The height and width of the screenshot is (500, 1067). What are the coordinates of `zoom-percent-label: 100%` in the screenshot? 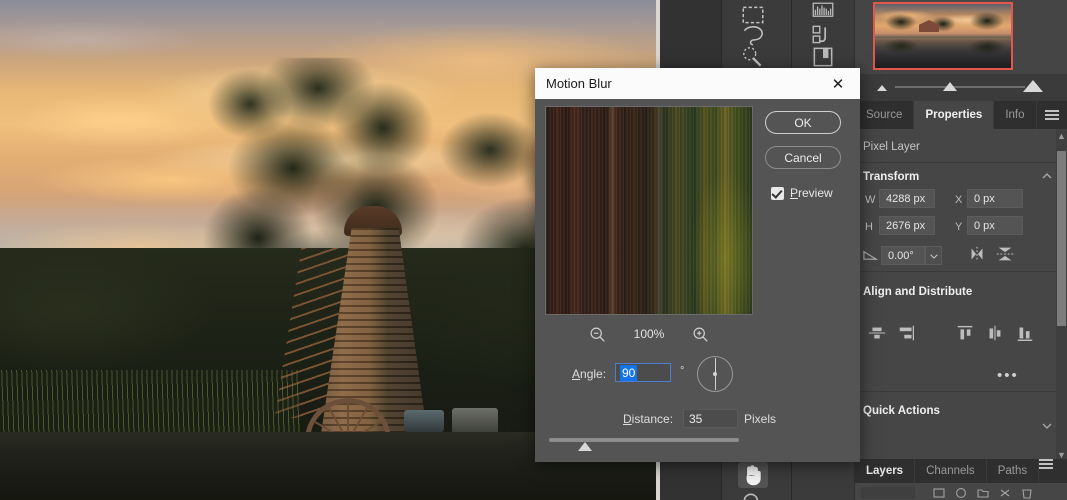 It's located at (649, 334).